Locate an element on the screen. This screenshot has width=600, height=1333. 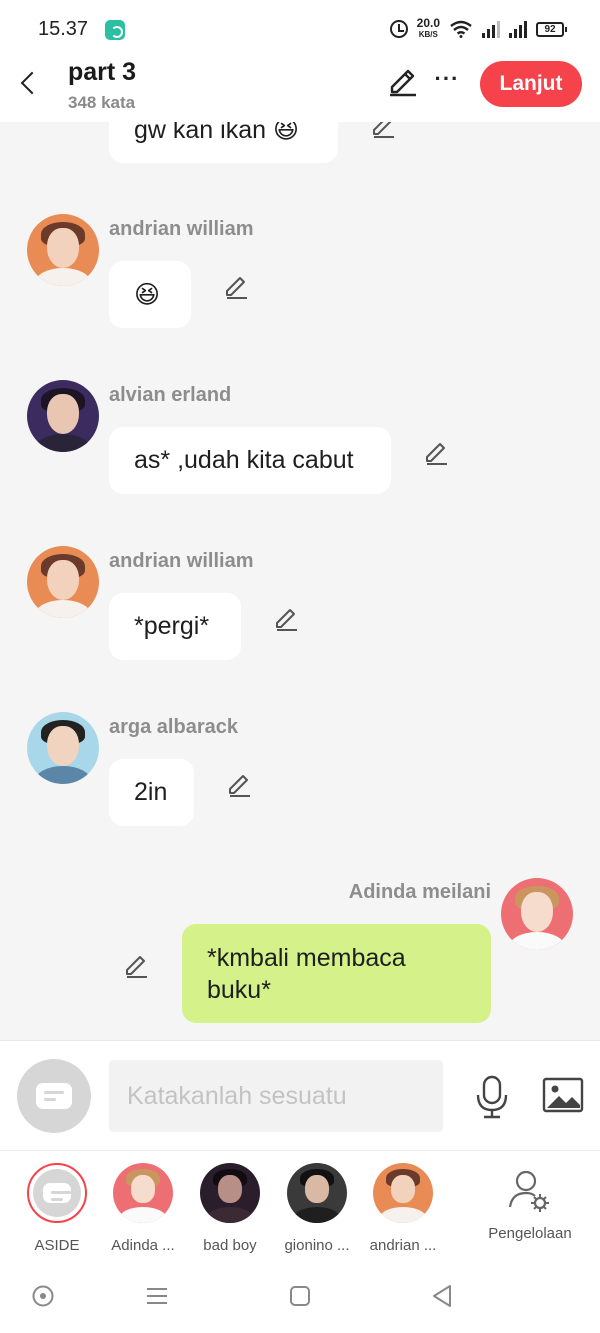
system-nav-bar is located at coordinates (300, 1294).